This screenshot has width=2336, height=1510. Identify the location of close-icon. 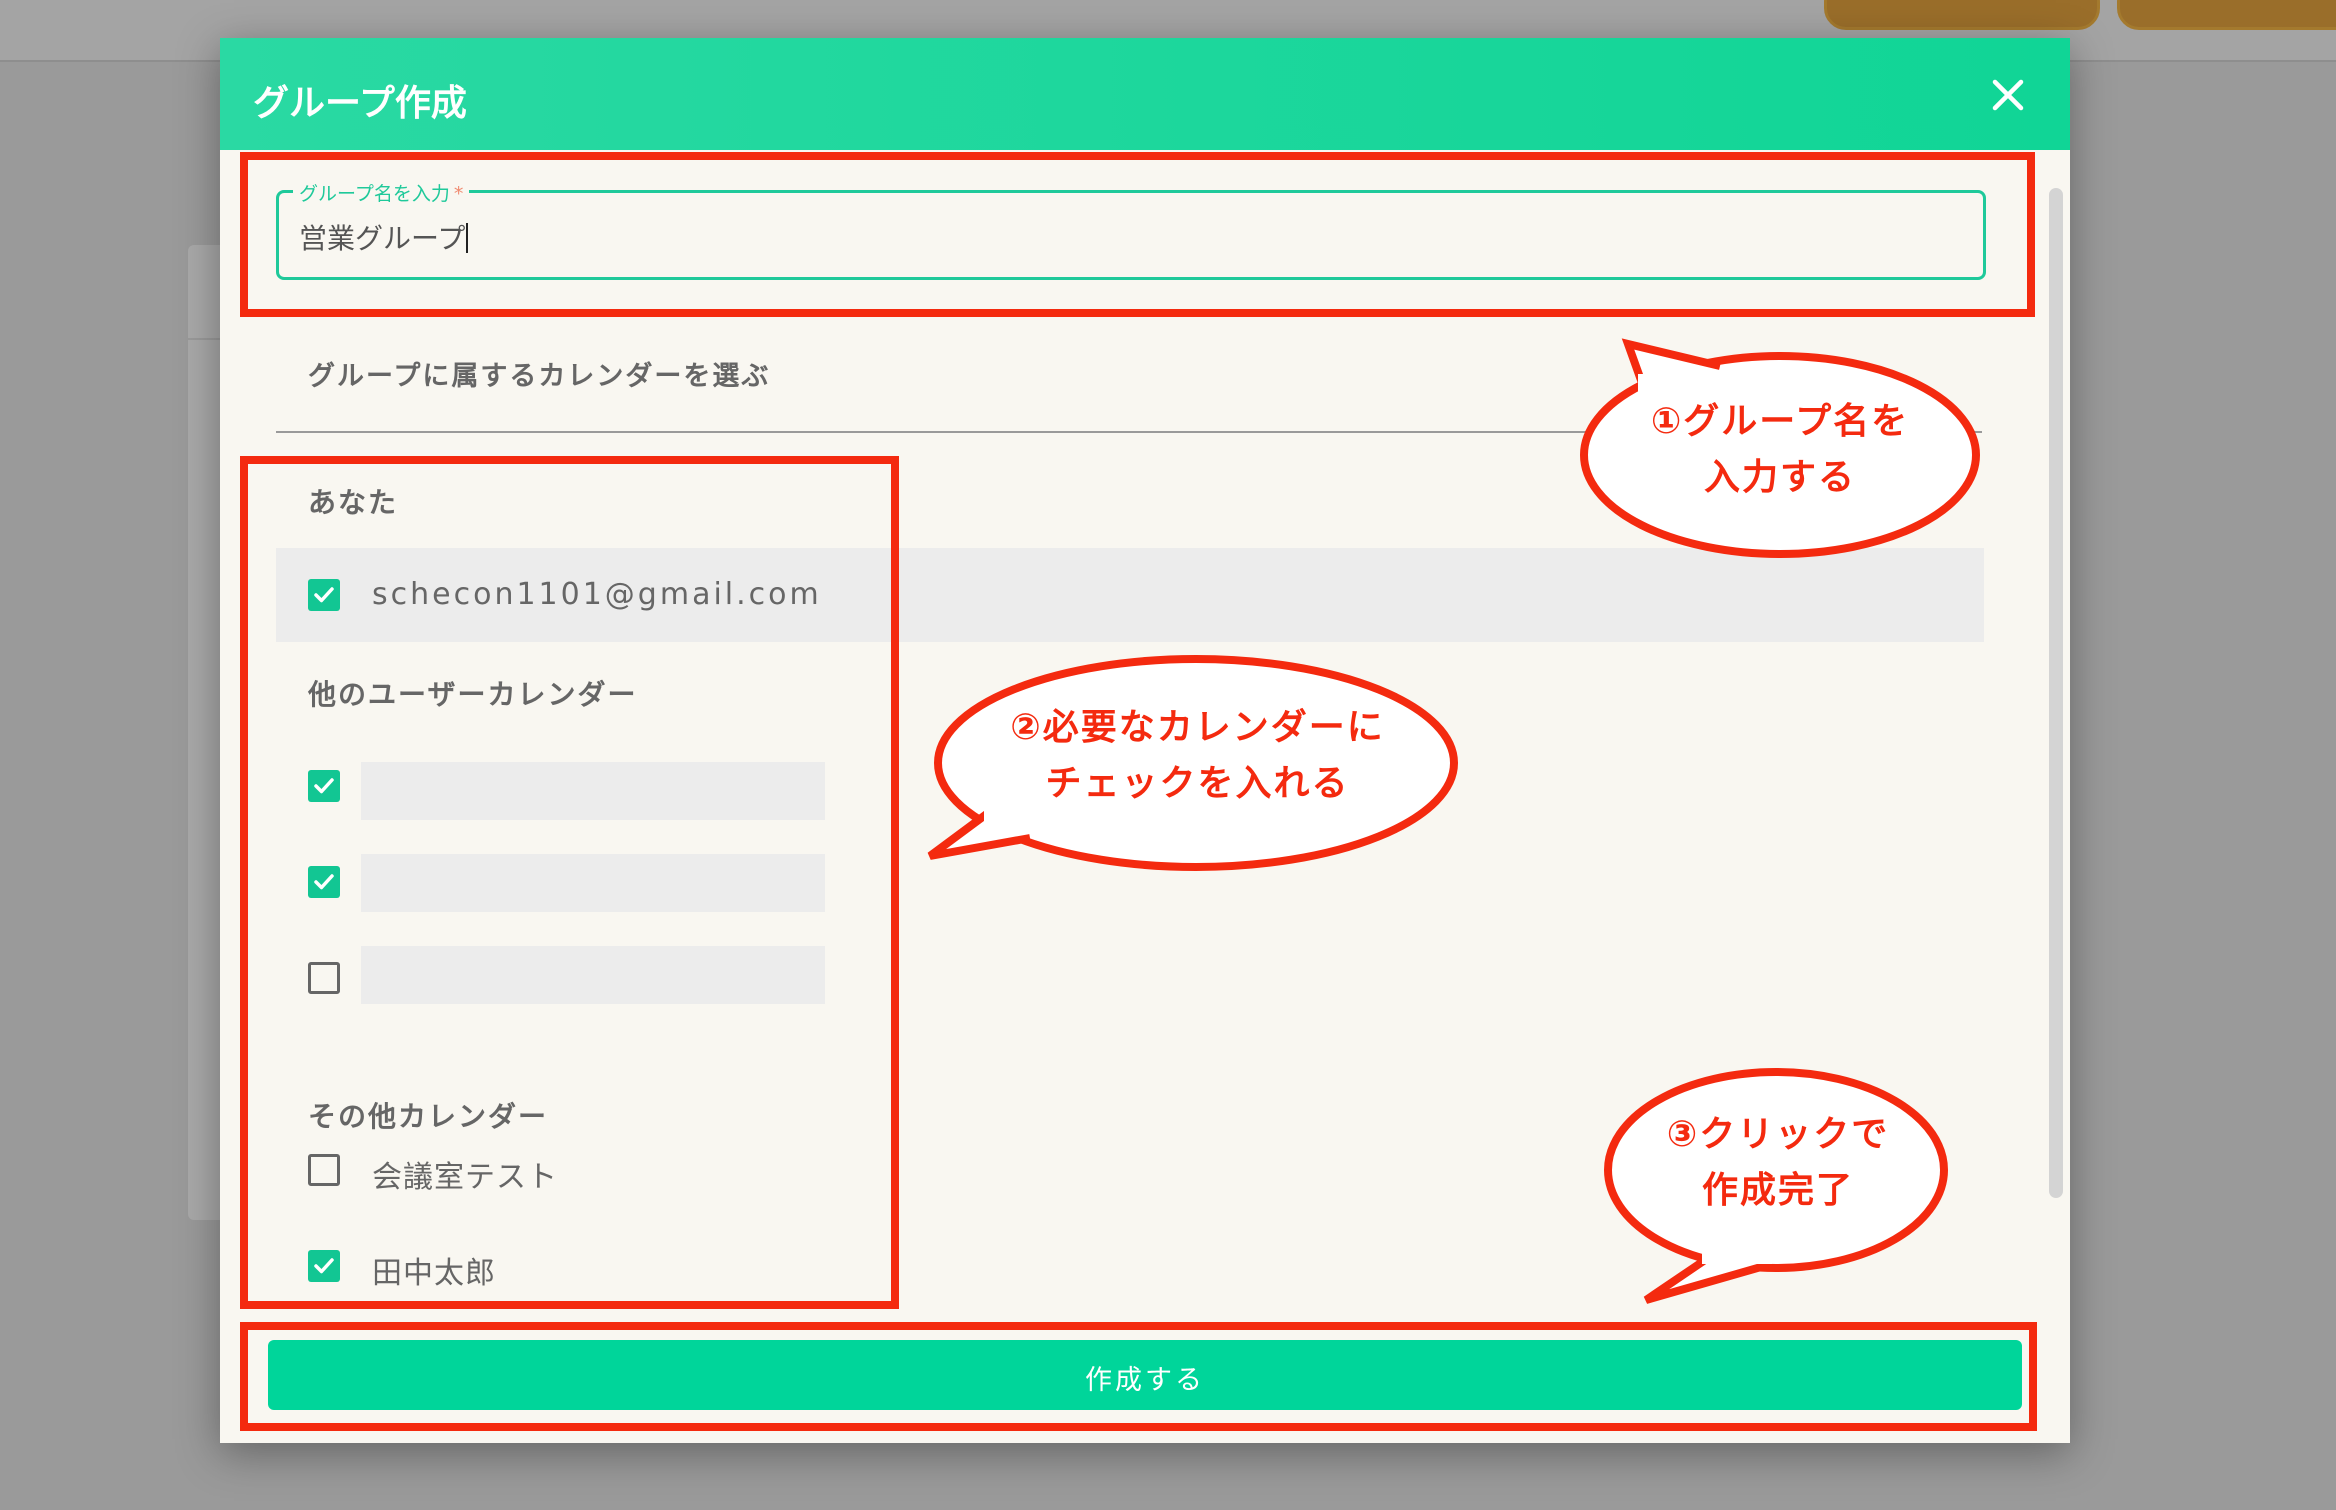
(2008, 95).